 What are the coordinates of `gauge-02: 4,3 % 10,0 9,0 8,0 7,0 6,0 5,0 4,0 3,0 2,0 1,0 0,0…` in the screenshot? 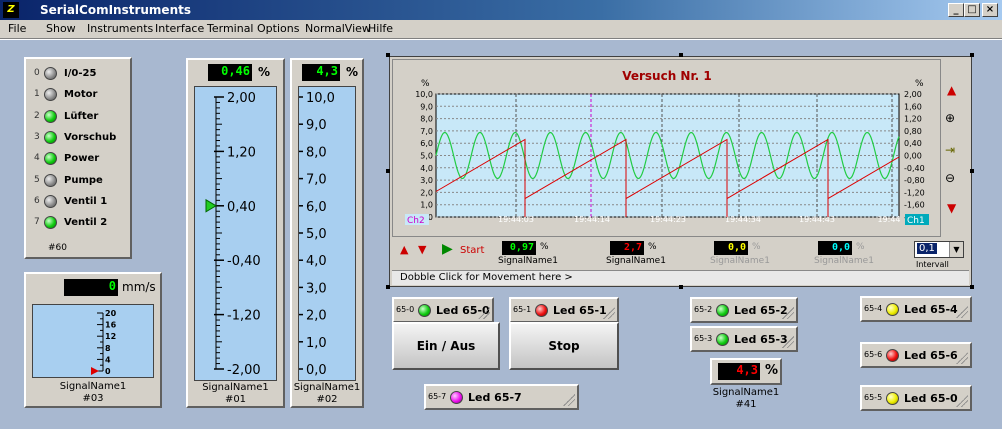 It's located at (327, 233).